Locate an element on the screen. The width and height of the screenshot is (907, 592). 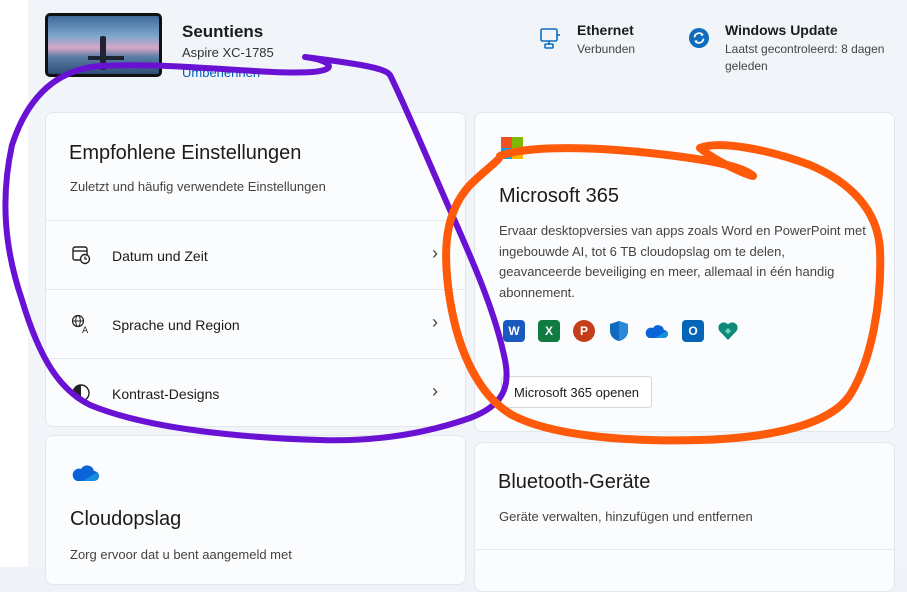
cloud-storage-subtitle: Zorg ervoor dat u bent aangemeld met is located at coordinates (181, 554).